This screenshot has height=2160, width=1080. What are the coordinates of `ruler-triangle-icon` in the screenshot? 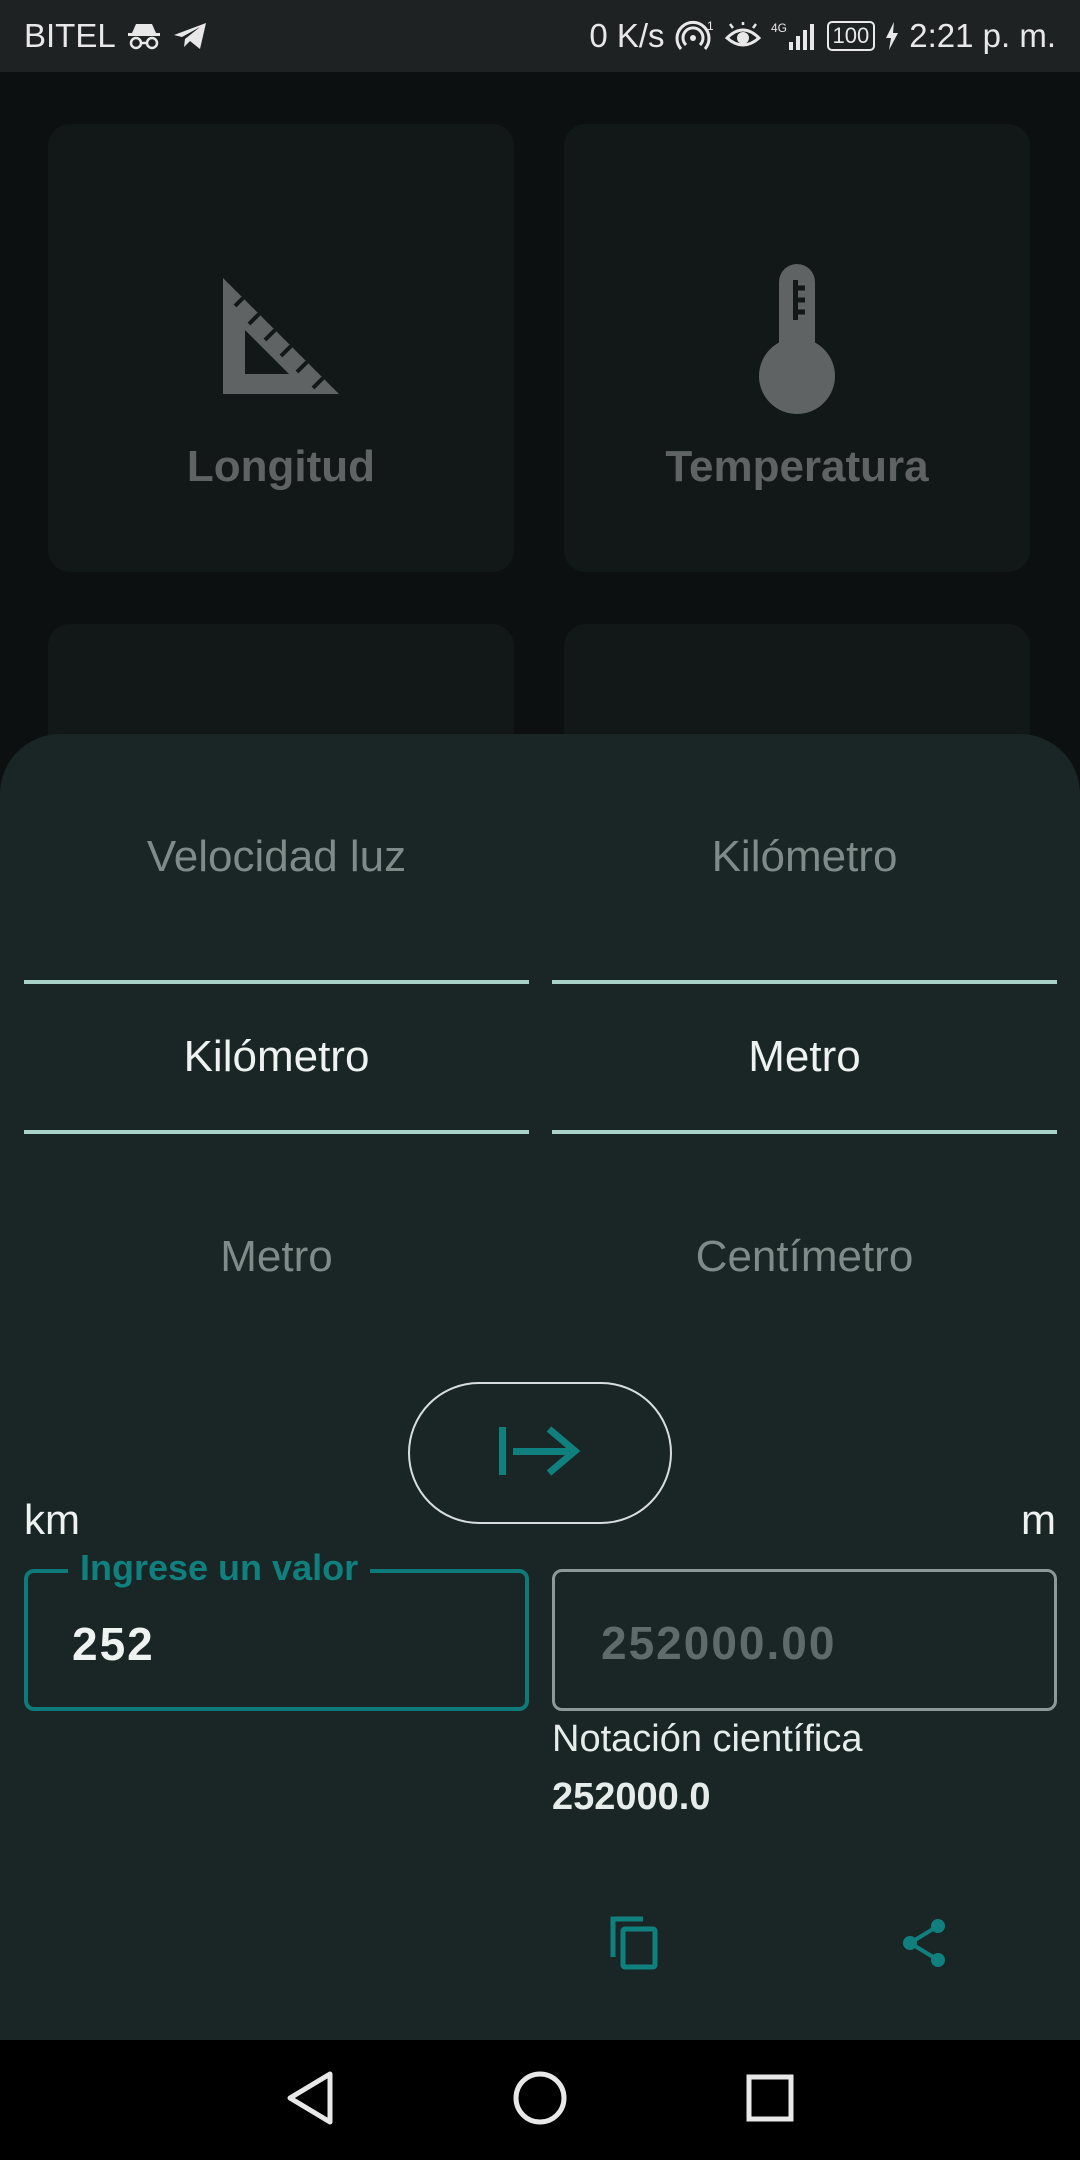 It's located at (281, 336).